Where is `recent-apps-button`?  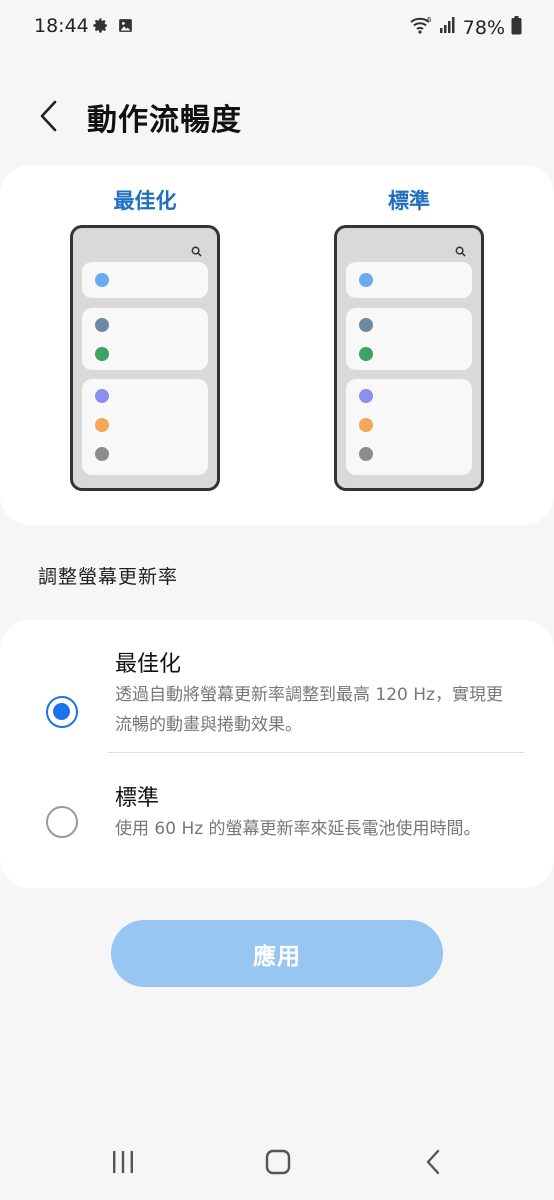 recent-apps-button is located at coordinates (123, 1162).